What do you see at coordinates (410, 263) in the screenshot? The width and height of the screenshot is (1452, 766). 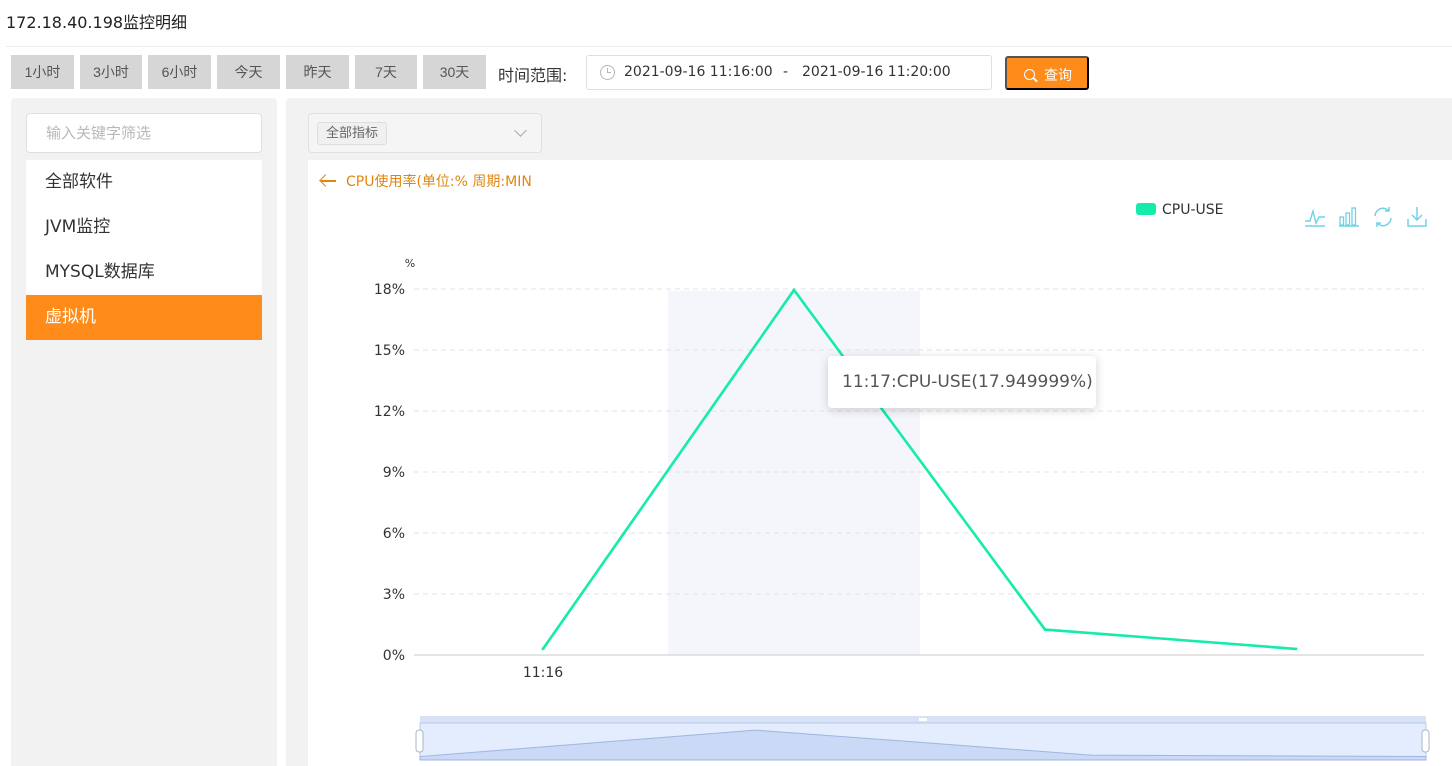 I see `y-axis-unit: %` at bounding box center [410, 263].